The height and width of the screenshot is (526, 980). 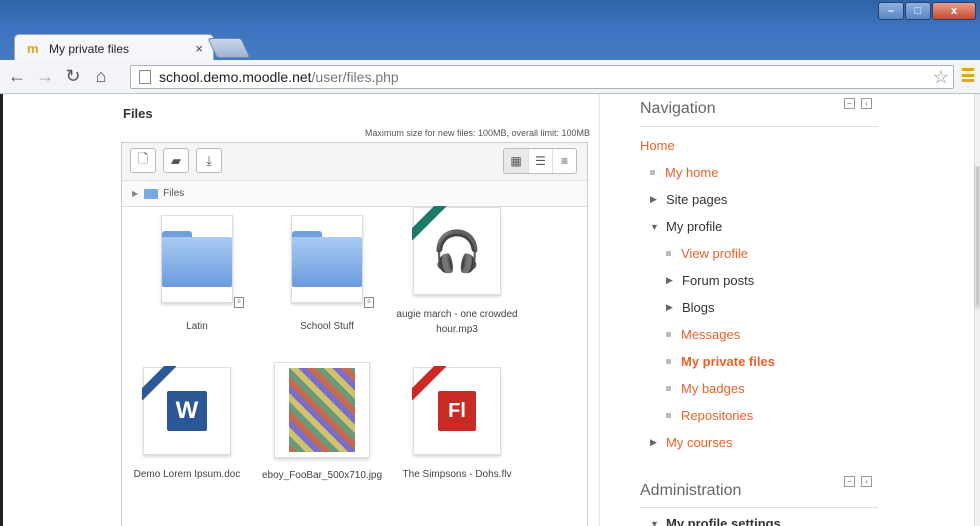 I want to click on download-button: ⤓, so click(x=209, y=160).